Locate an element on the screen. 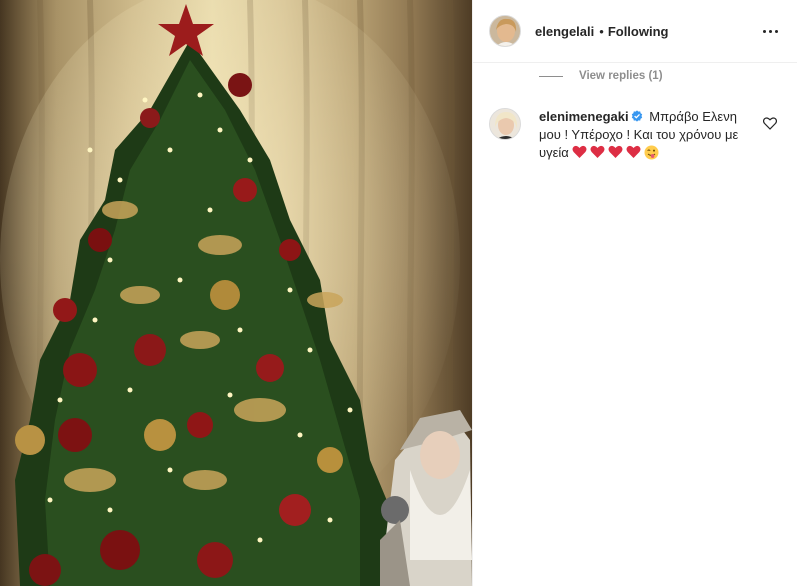  view-replies-link: View replies (1) is located at coordinates (601, 76).